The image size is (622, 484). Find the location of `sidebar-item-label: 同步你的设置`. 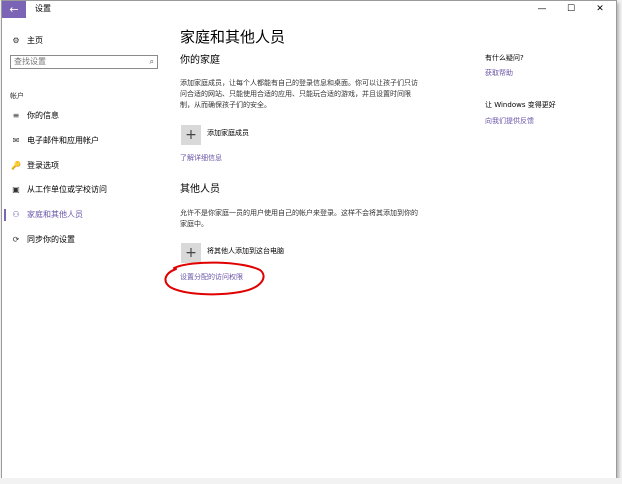

sidebar-item-label: 同步你的设置 is located at coordinates (51, 239).